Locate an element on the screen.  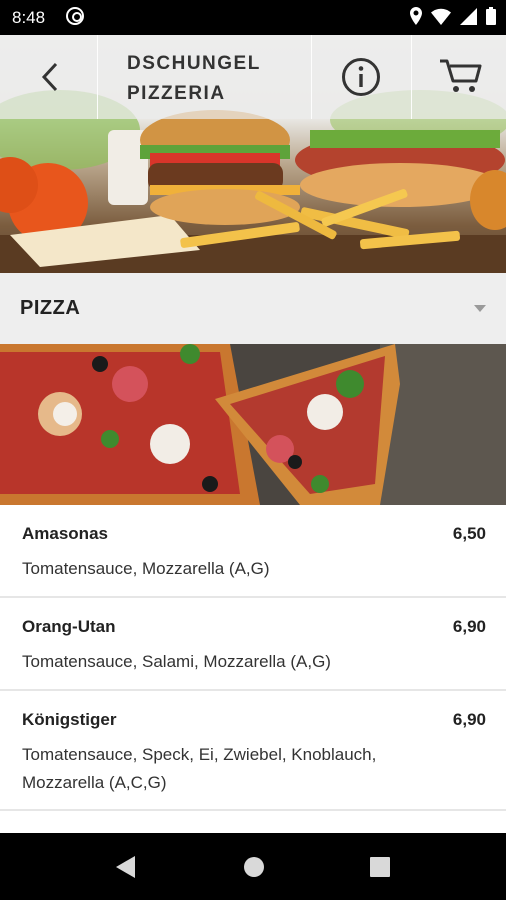
item-price: 6,50 is located at coordinates (469, 533).